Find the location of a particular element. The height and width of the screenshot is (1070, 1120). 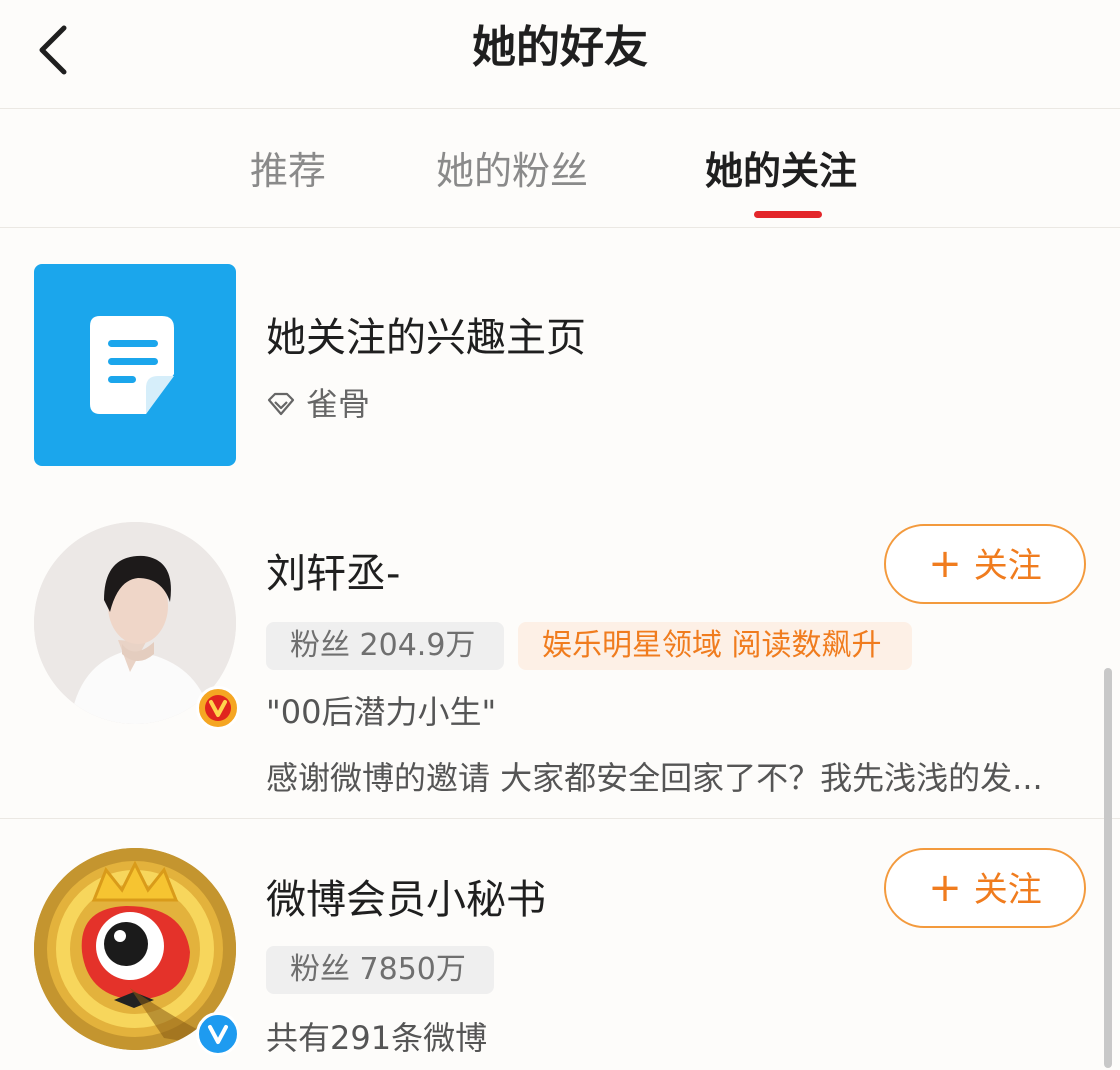

trending-tag: 娱乐明星领域 阅读数飙升 is located at coordinates (715, 646).